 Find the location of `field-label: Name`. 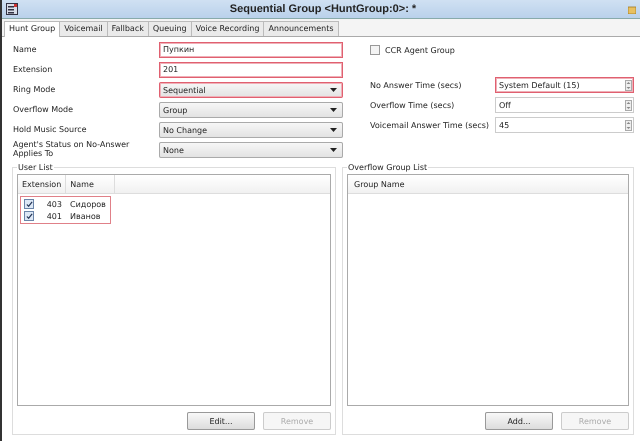

field-label: Name is located at coordinates (25, 50).